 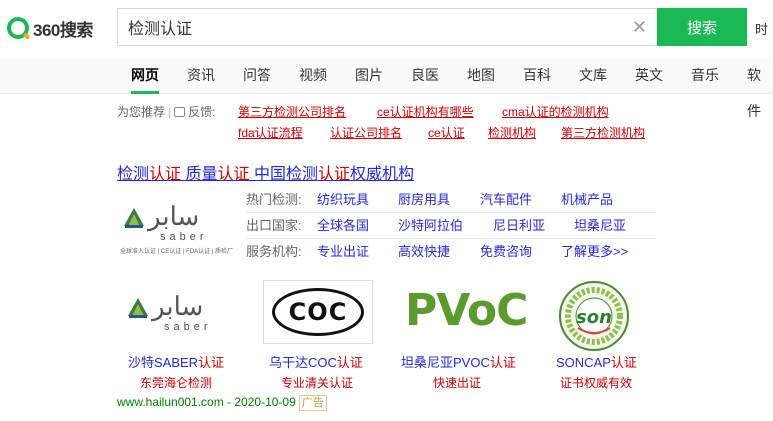 I want to click on tab-news: 资讯, so click(x=201, y=75).